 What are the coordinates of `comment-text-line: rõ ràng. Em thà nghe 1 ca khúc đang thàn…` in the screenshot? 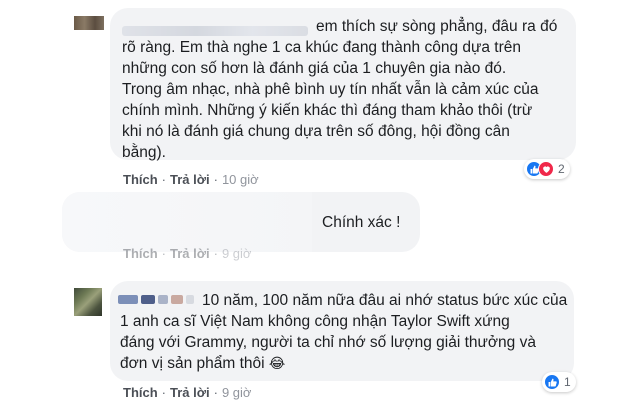 It's located at (322, 47).